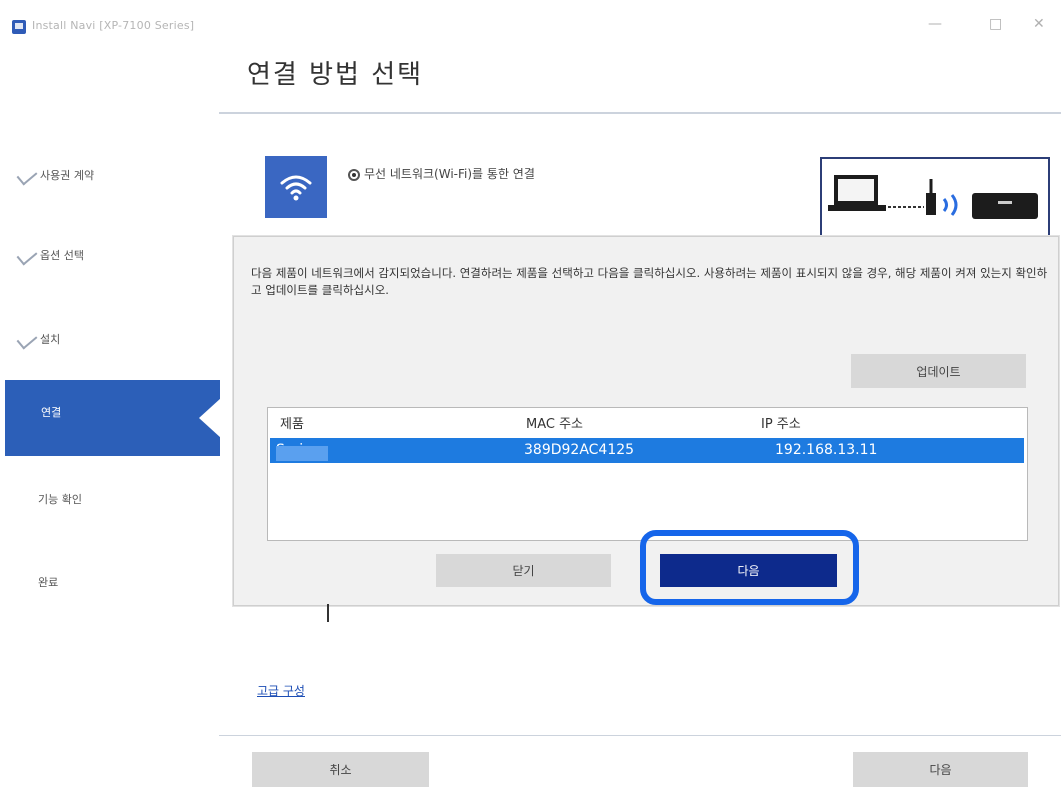 Image resolution: width=1061 pixels, height=802 pixels. What do you see at coordinates (935, 24) in the screenshot?
I see `minimize-button: —` at bounding box center [935, 24].